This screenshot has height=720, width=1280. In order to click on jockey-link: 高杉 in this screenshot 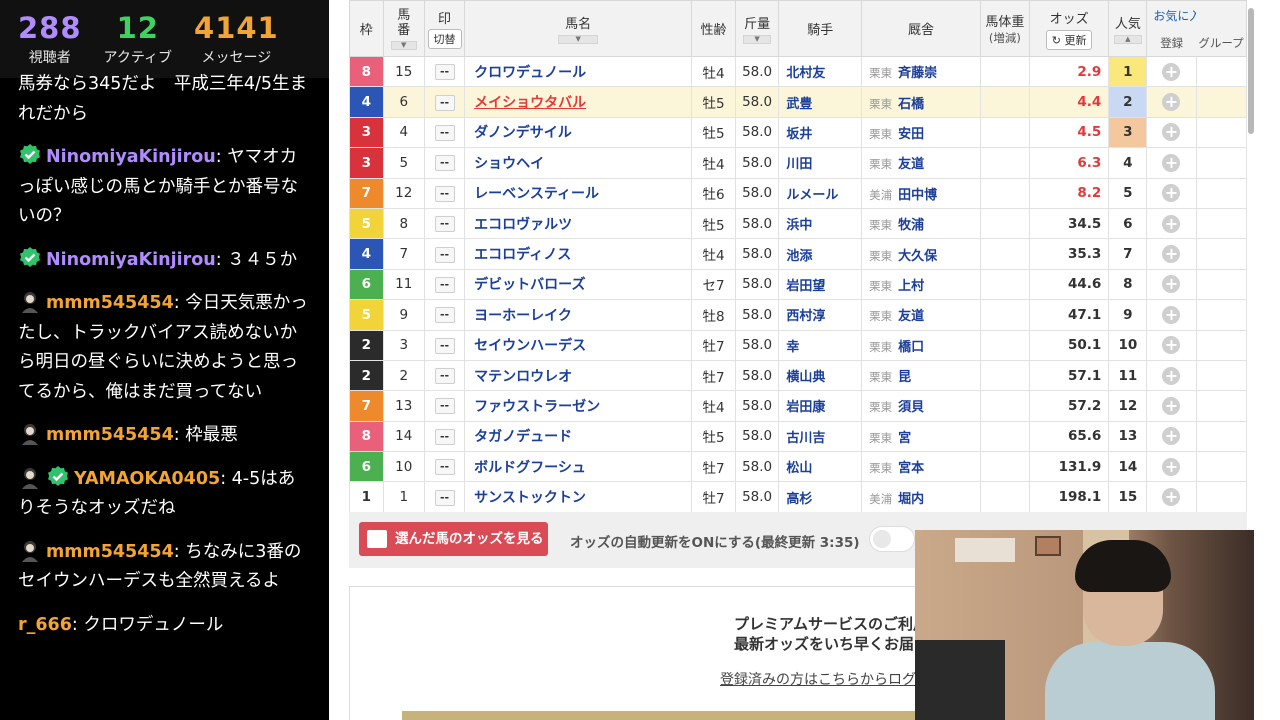, I will do `click(820, 497)`.